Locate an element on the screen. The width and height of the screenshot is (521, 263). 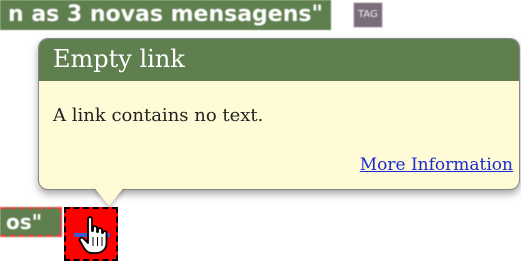
background-text: n as 3 novas mensagens" is located at coordinates (165, 15).